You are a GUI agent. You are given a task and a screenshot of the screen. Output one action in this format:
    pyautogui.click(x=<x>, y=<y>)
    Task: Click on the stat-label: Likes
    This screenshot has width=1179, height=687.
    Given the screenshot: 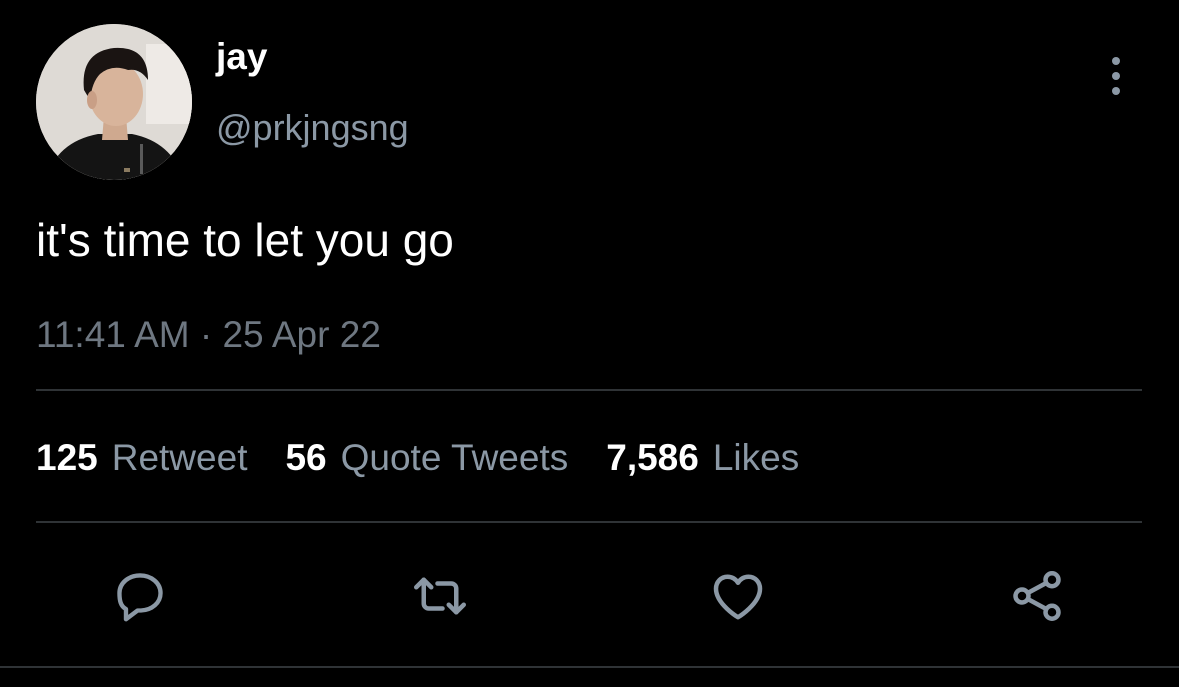 What is the action you would take?
    pyautogui.click(x=756, y=457)
    